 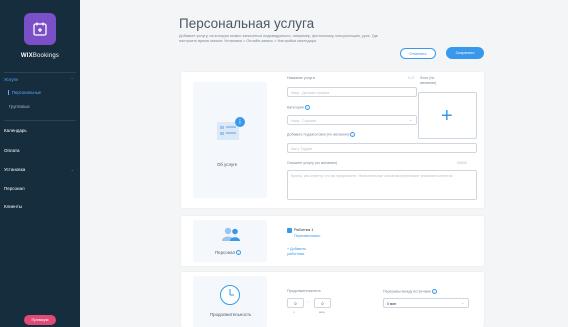 I want to click on description-counter: 0/1000, so click(x=462, y=163).